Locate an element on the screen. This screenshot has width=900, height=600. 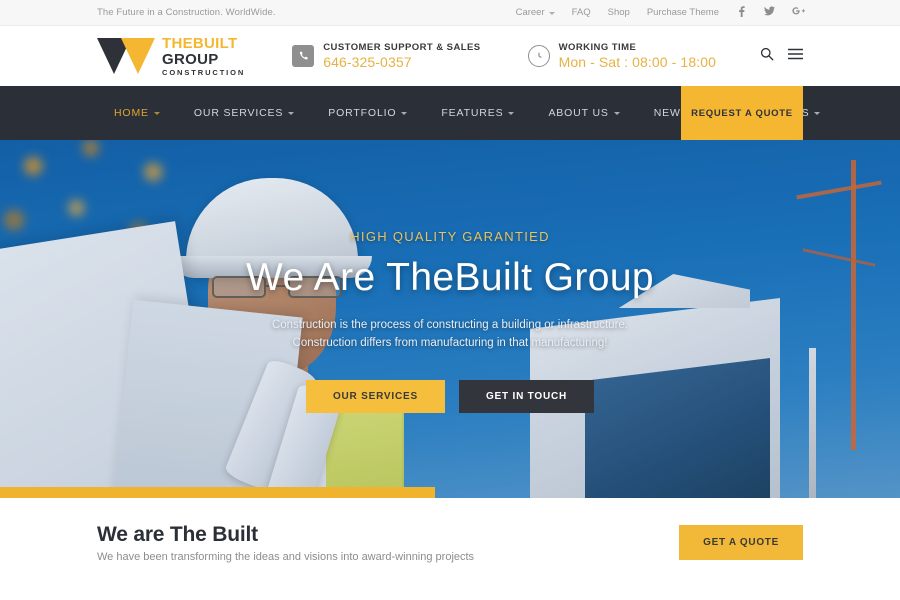
request-a-quote-button: REQUEST A QUOTE is located at coordinates (742, 113).